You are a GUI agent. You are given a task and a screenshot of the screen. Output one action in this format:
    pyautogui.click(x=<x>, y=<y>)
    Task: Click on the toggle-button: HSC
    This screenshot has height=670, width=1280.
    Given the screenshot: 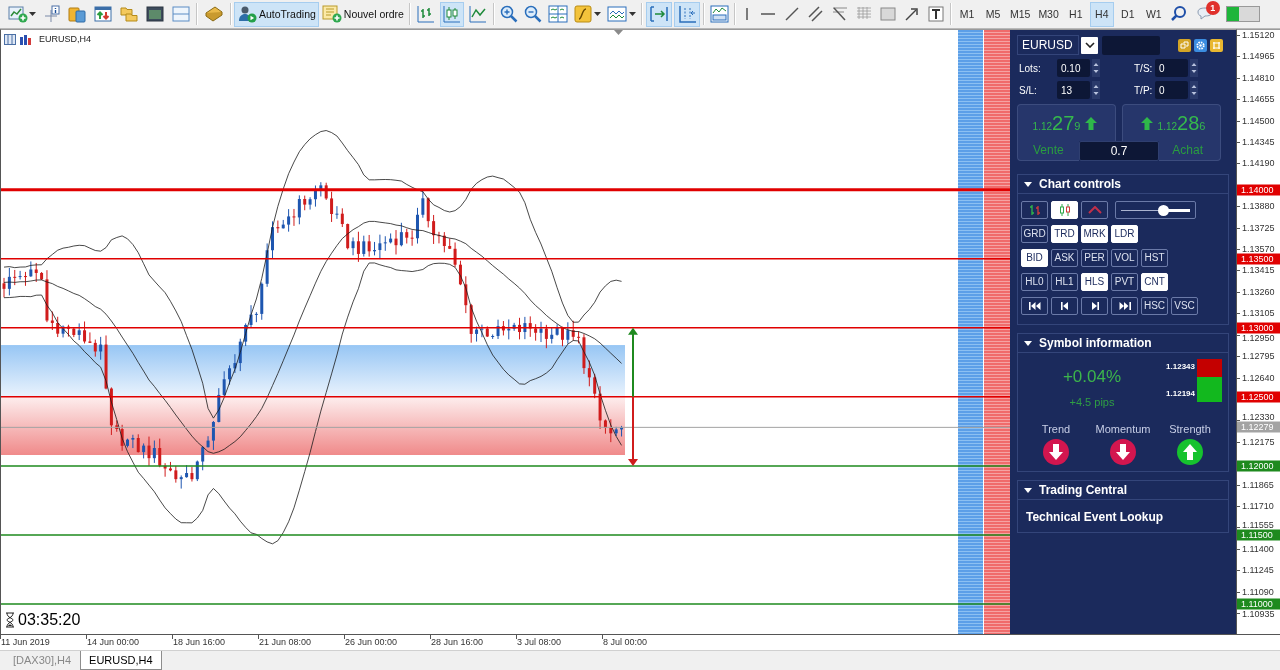 What is the action you would take?
    pyautogui.click(x=1154, y=306)
    